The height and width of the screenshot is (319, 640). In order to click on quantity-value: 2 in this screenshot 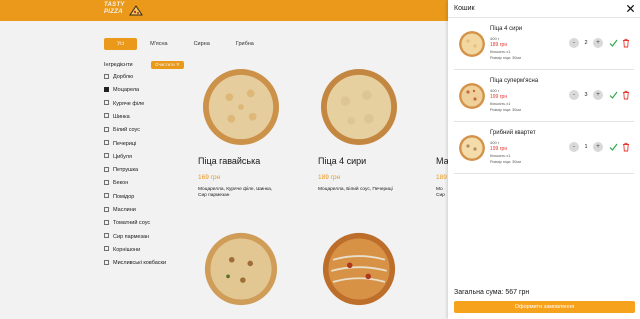, I will do `click(586, 43)`.